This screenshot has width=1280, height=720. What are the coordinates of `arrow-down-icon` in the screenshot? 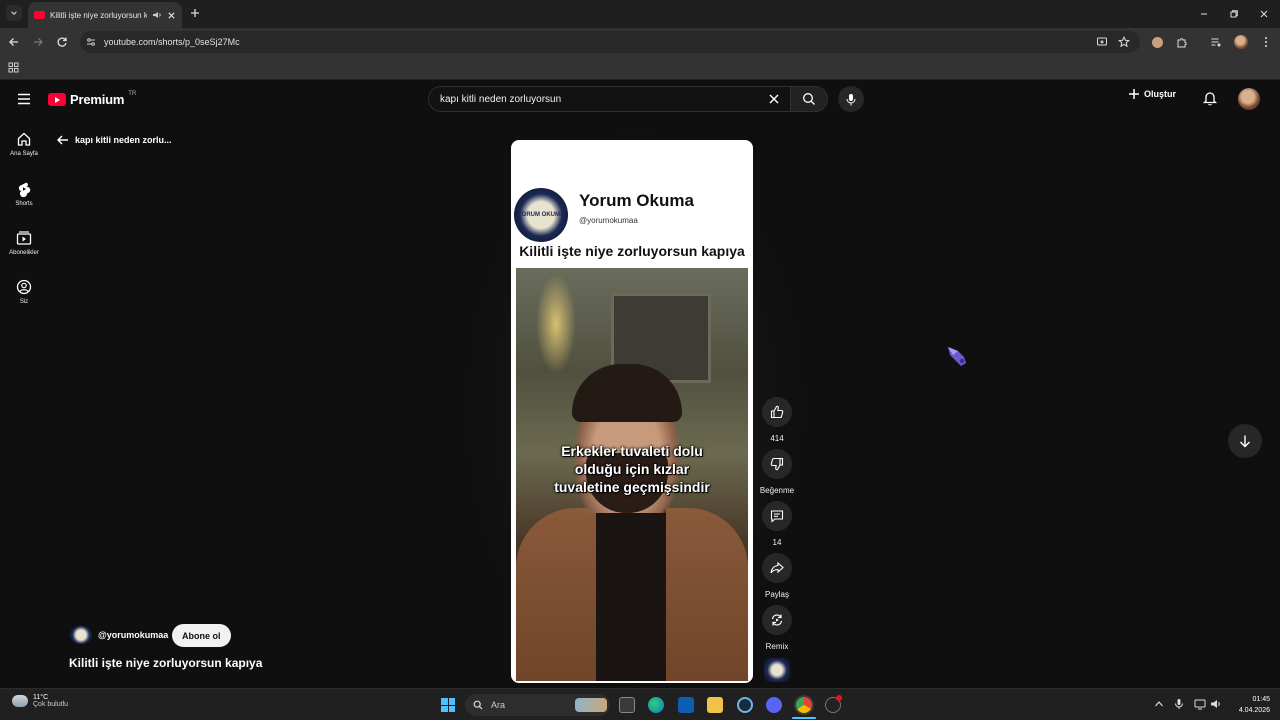 It's located at (1245, 441).